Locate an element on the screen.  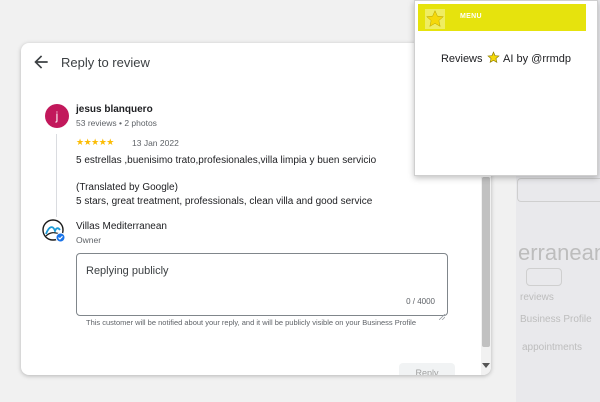
reply-input is located at coordinates (251, 271).